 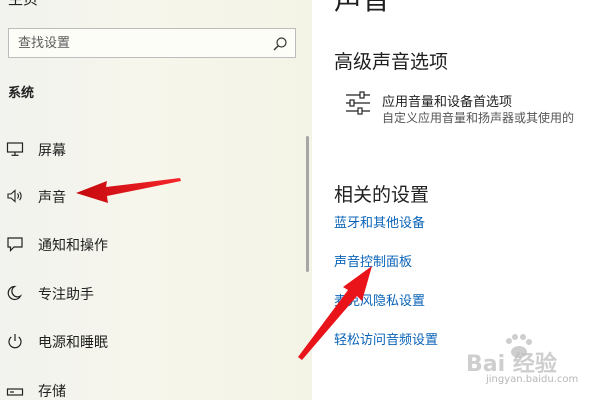 I want to click on app-volume-description: 自定义应用音量和扬声器或其使用的, so click(x=478, y=118).